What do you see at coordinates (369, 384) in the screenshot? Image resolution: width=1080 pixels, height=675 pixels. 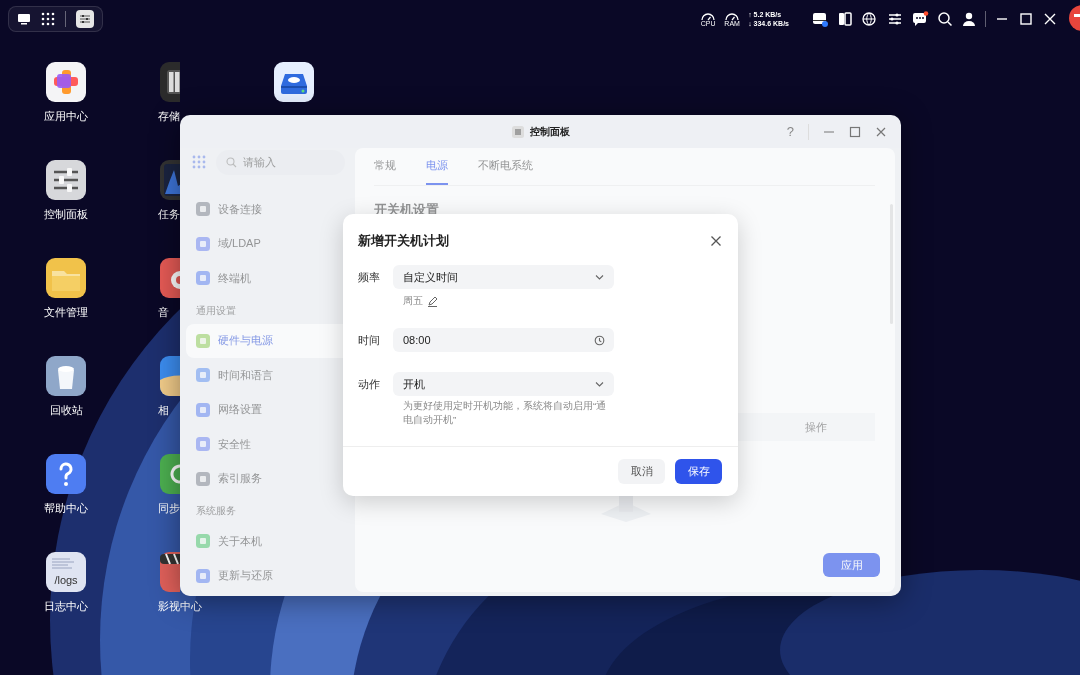 I see `field-label: 动作` at bounding box center [369, 384].